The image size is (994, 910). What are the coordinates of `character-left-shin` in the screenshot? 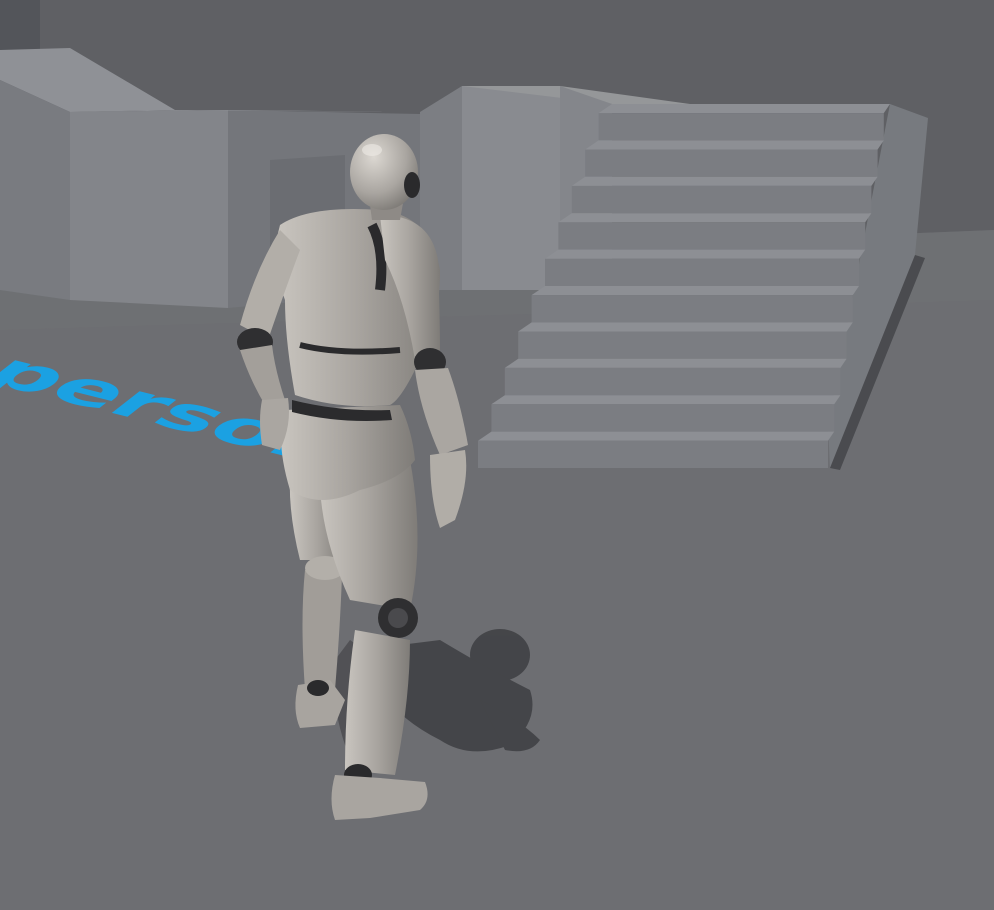 It's located at (322, 630).